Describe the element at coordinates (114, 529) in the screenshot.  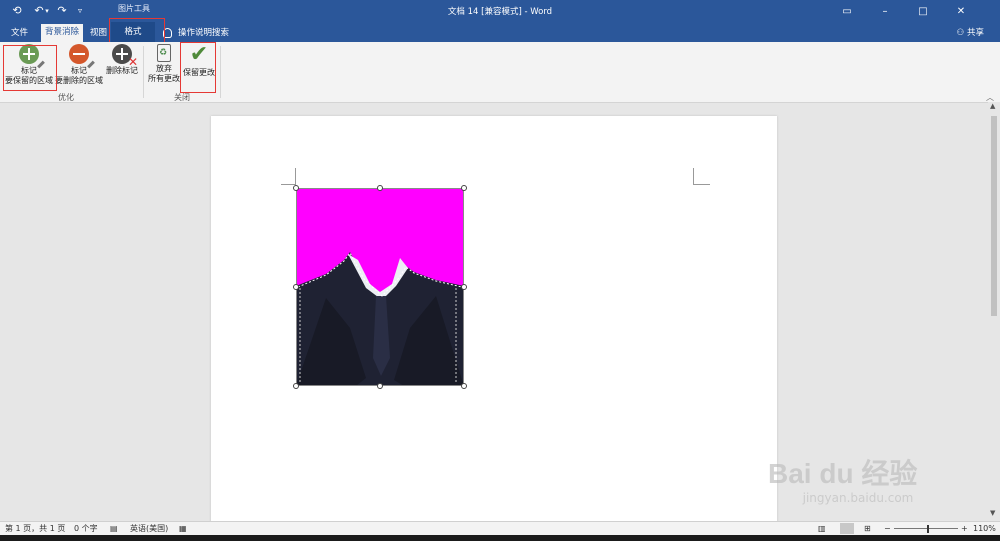
I see `proofing-icon: ▤` at that location.